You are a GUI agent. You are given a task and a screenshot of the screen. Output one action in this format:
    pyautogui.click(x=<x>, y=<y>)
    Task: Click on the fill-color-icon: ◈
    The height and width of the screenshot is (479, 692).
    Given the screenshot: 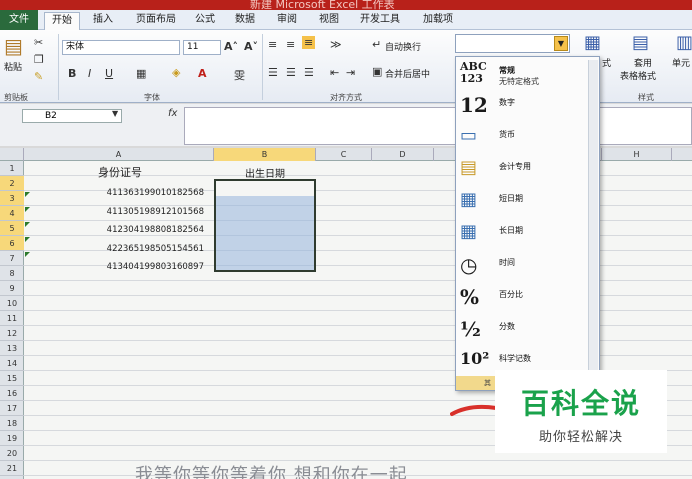 What is the action you would take?
    pyautogui.click(x=176, y=72)
    